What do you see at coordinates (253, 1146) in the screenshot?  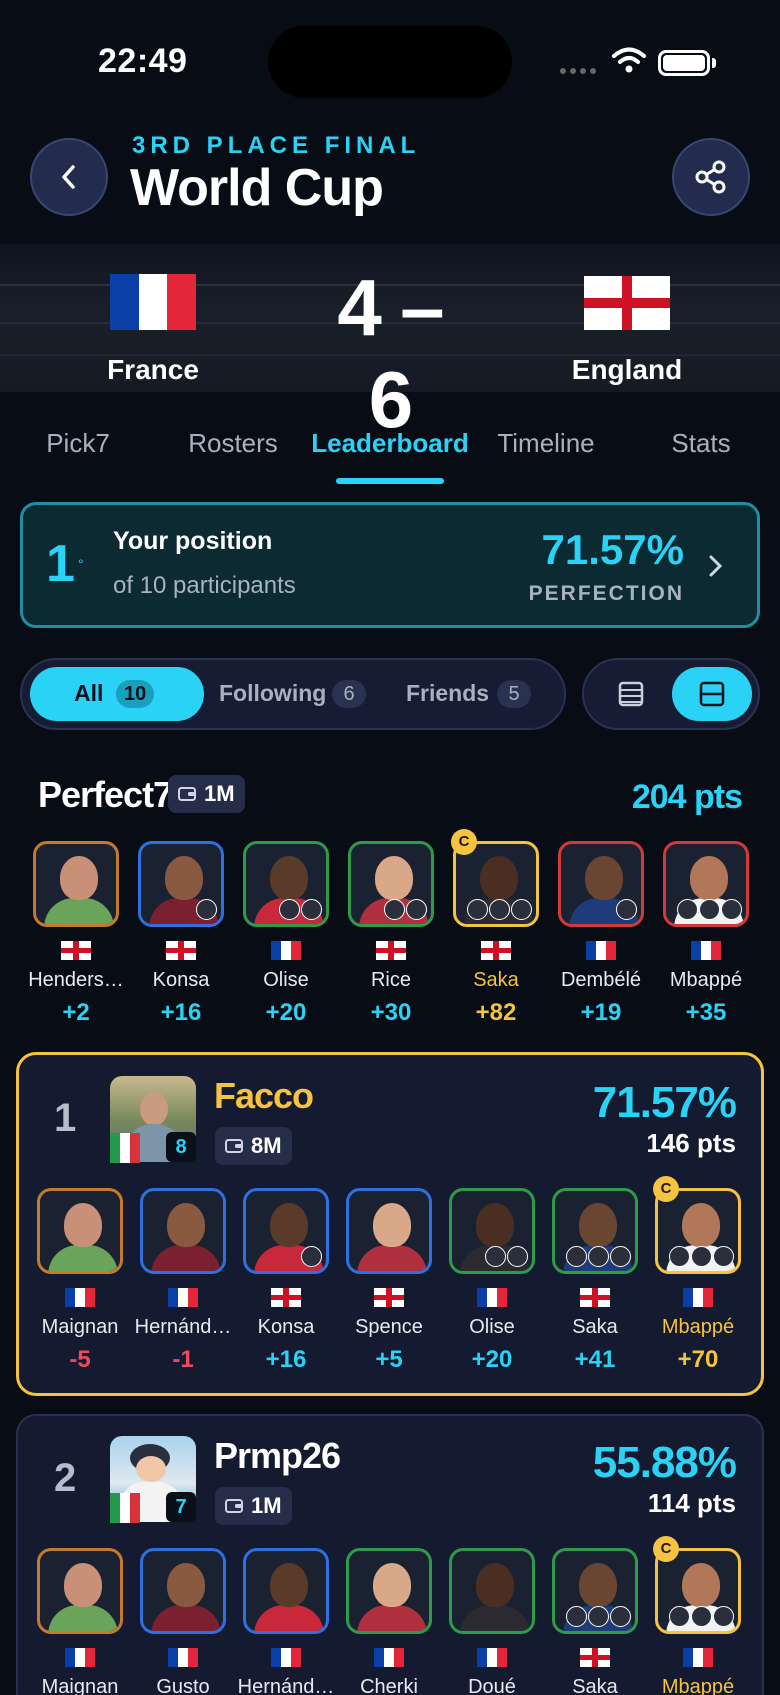 I see `entry-wallet: 8M` at bounding box center [253, 1146].